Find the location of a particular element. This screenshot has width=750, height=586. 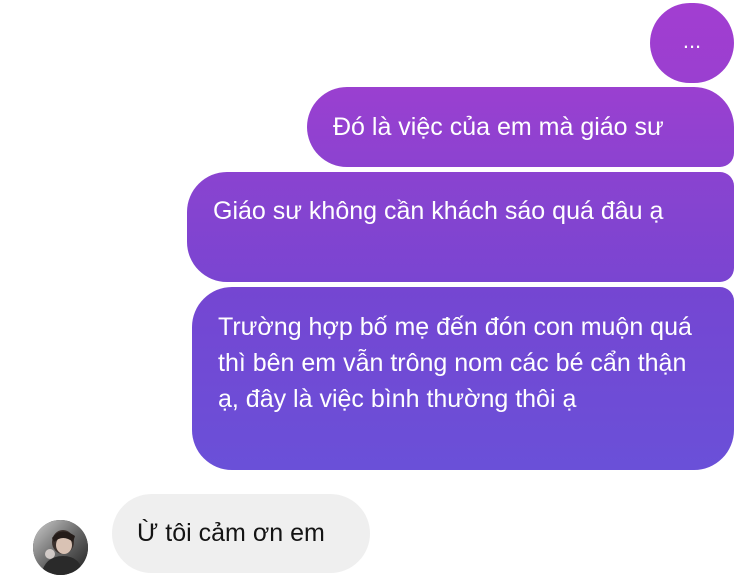

message-bubble-received: Ừ tôi cảm ơn em is located at coordinates (241, 533).